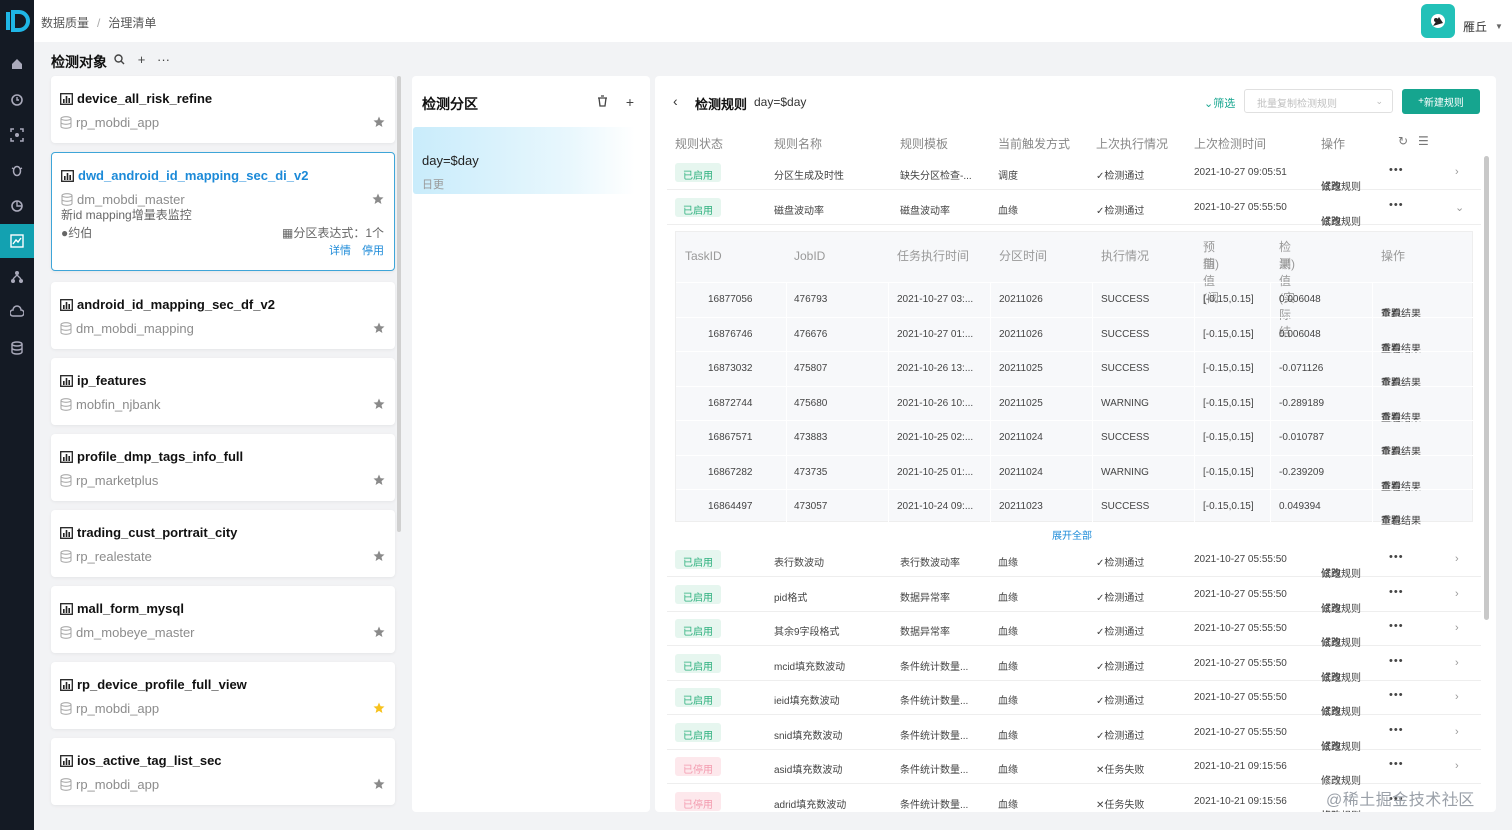 The image size is (1512, 830). I want to click on search-icon, so click(119, 59).